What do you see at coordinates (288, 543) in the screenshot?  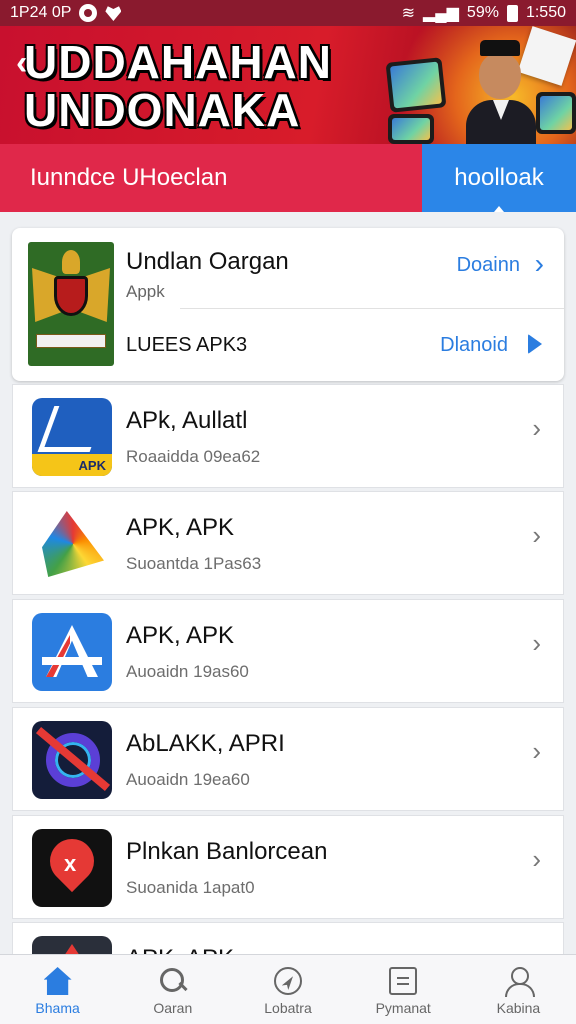 I see `list-item: APK, APK Suoantda 1Pas63 ›` at bounding box center [288, 543].